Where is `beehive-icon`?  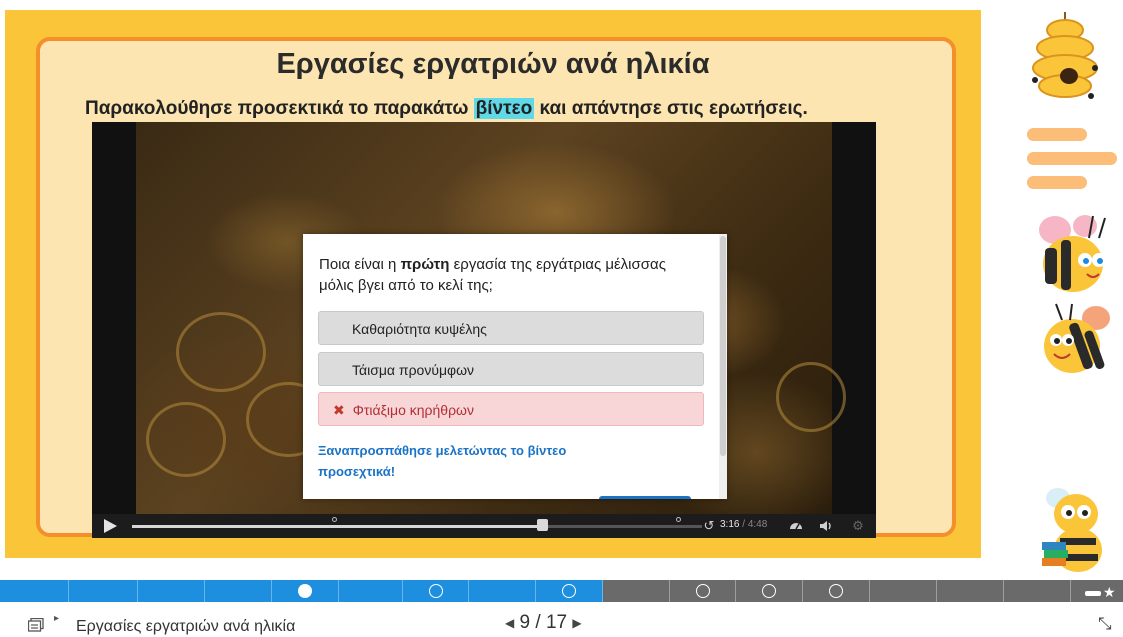 beehive-icon is located at coordinates (1065, 55).